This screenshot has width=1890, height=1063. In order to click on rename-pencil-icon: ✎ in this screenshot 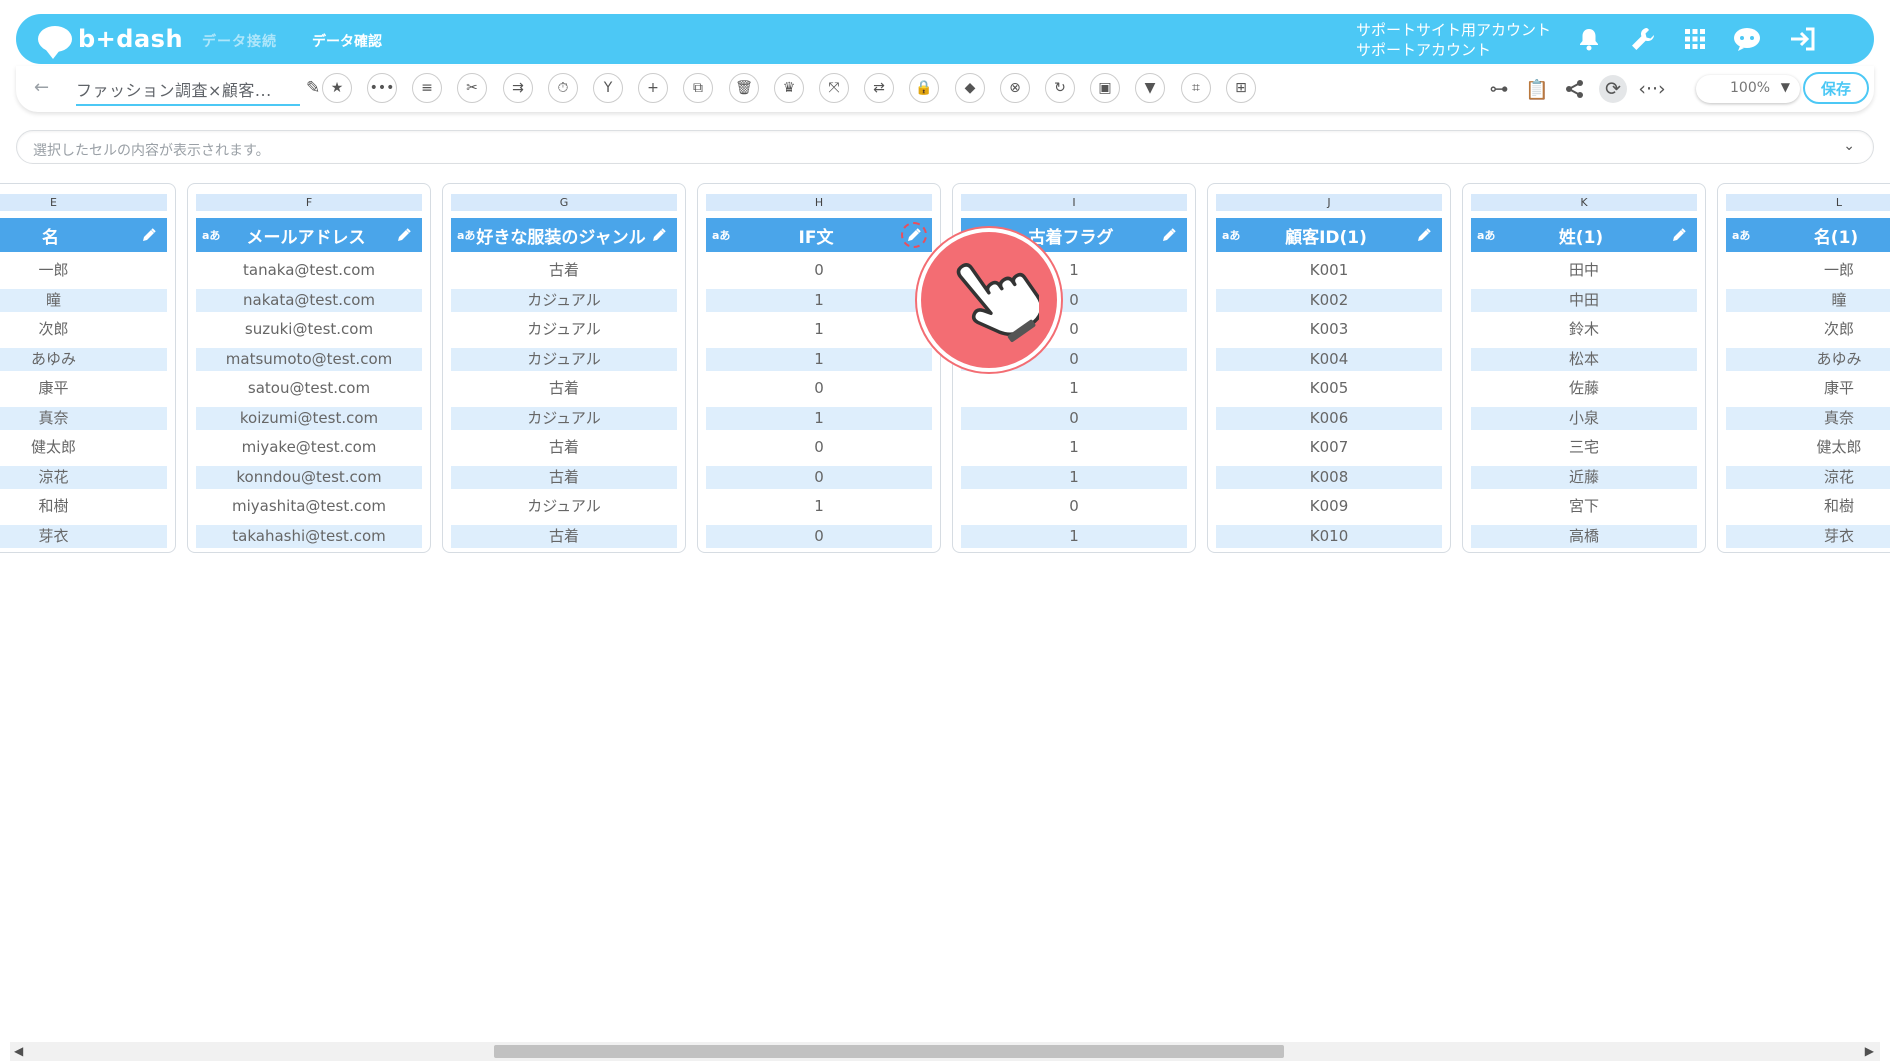, I will do `click(313, 88)`.